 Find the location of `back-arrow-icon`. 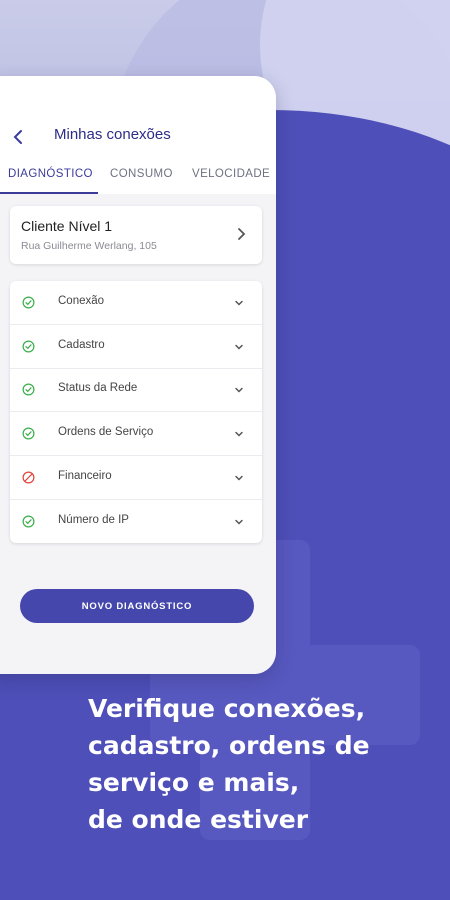

back-arrow-icon is located at coordinates (19, 137).